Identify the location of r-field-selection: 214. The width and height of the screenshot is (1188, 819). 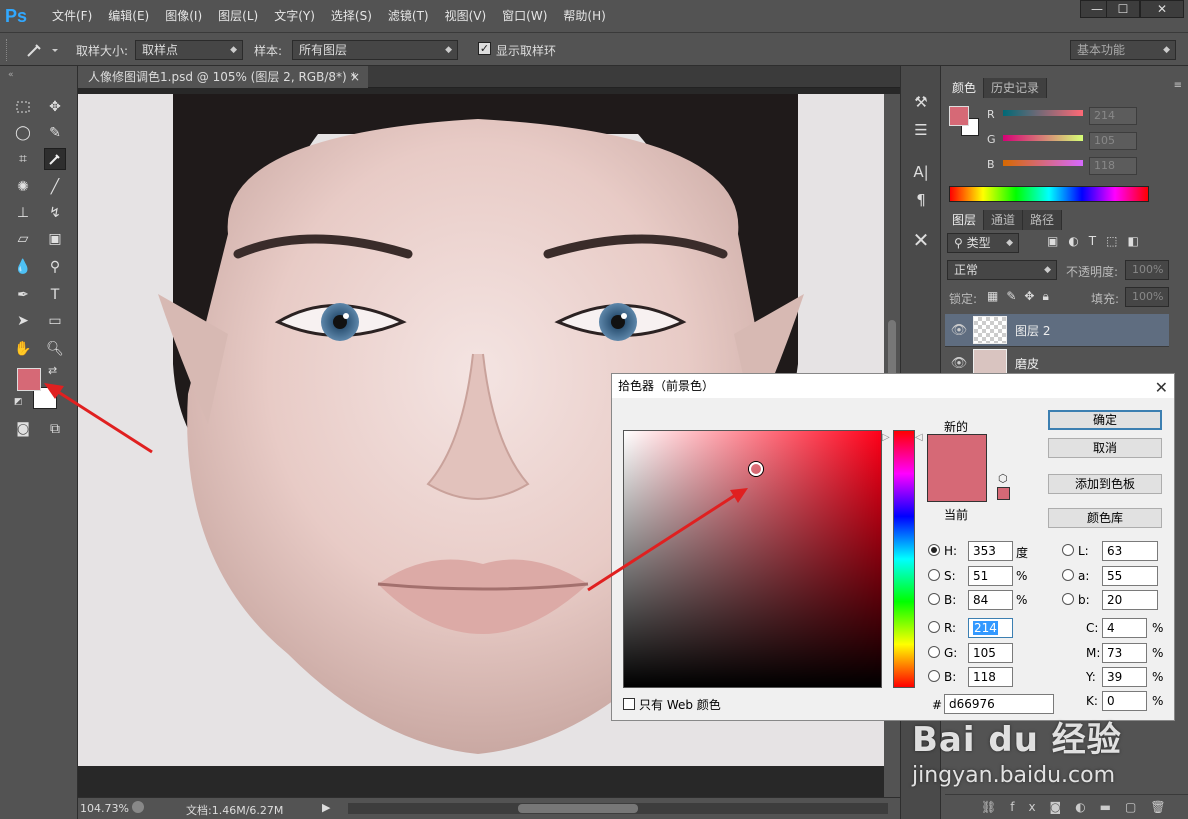
(985, 628).